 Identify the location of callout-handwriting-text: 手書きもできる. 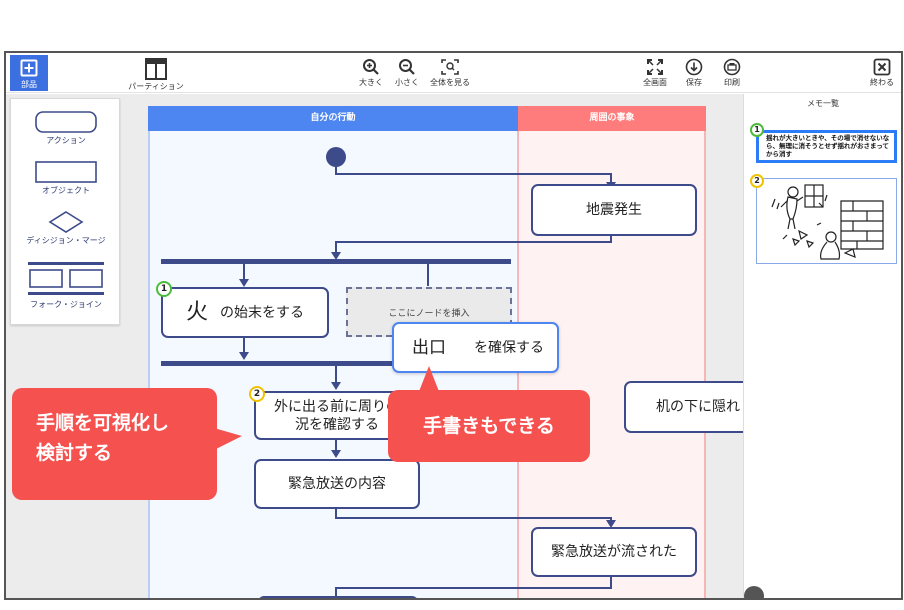
(489, 426).